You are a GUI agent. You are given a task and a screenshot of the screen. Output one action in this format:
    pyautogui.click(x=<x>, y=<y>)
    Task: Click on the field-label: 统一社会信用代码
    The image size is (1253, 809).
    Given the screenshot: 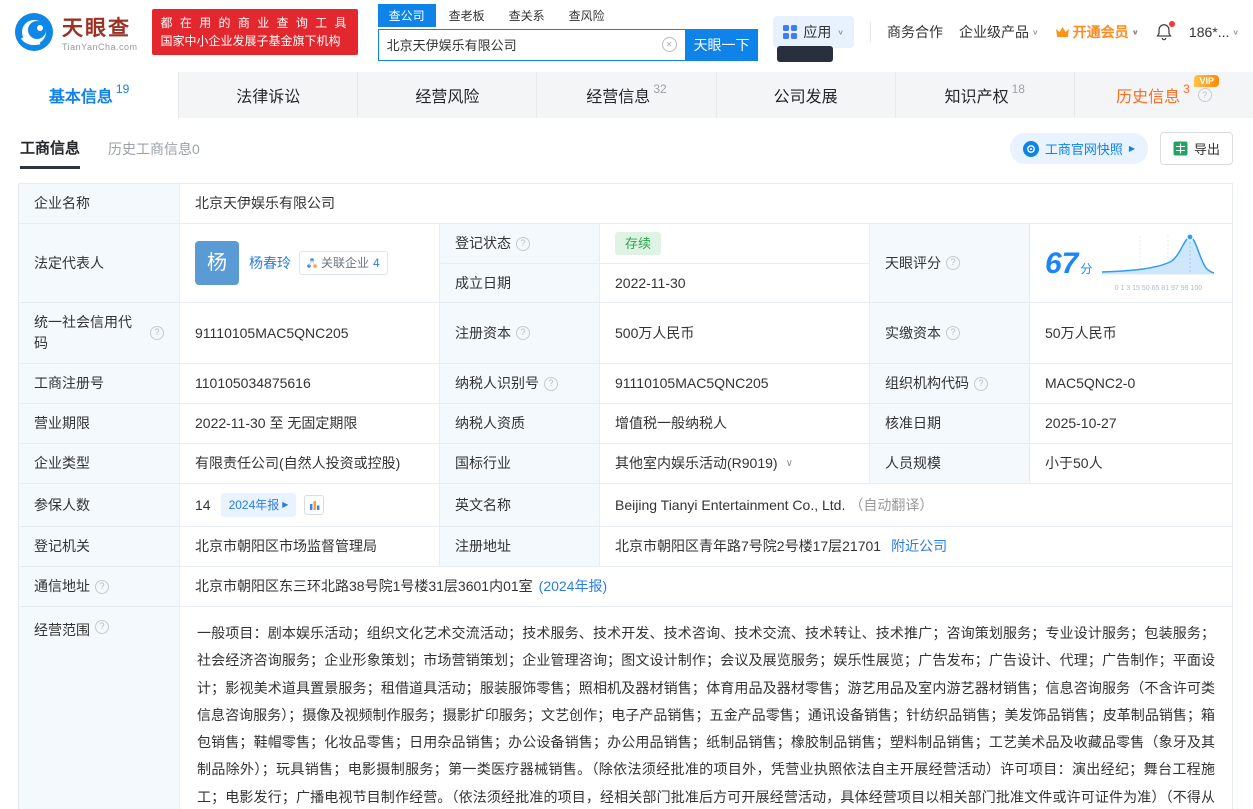 What is the action you would take?
    pyautogui.click(x=83, y=332)
    